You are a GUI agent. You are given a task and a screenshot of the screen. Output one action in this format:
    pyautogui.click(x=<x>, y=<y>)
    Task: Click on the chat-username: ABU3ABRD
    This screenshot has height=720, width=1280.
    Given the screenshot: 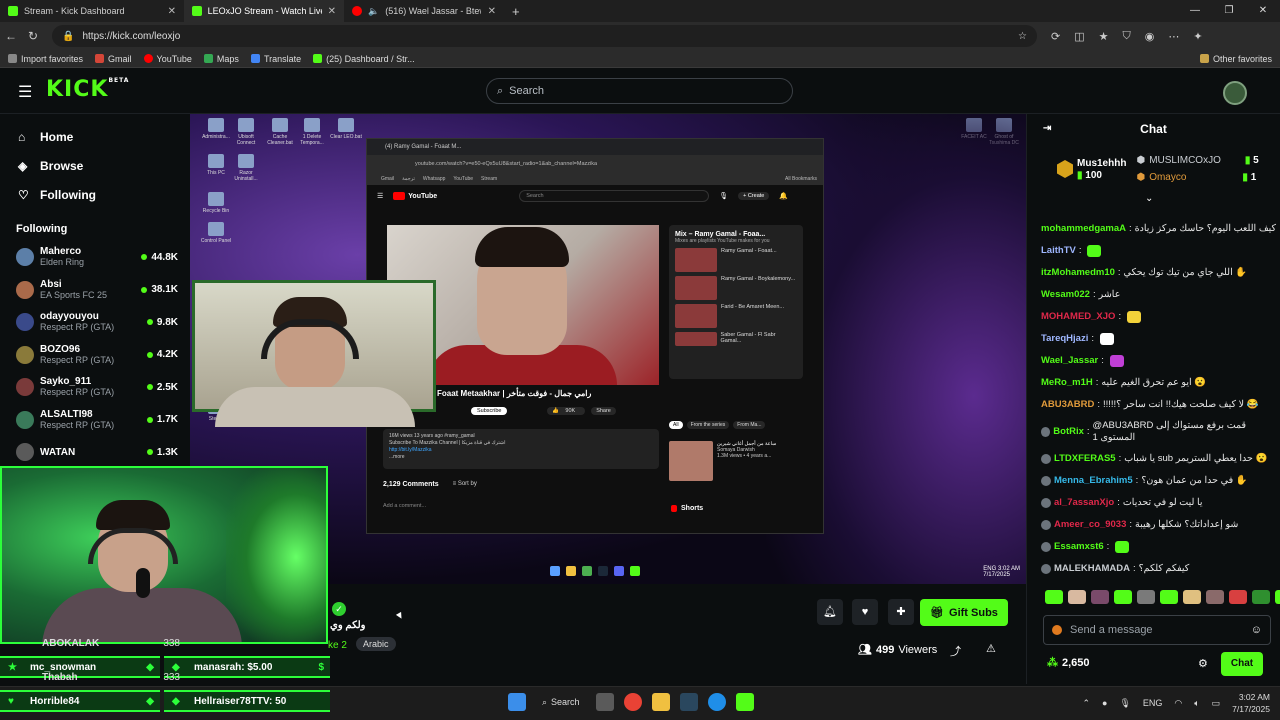 What is the action you would take?
    pyautogui.click(x=1067, y=405)
    